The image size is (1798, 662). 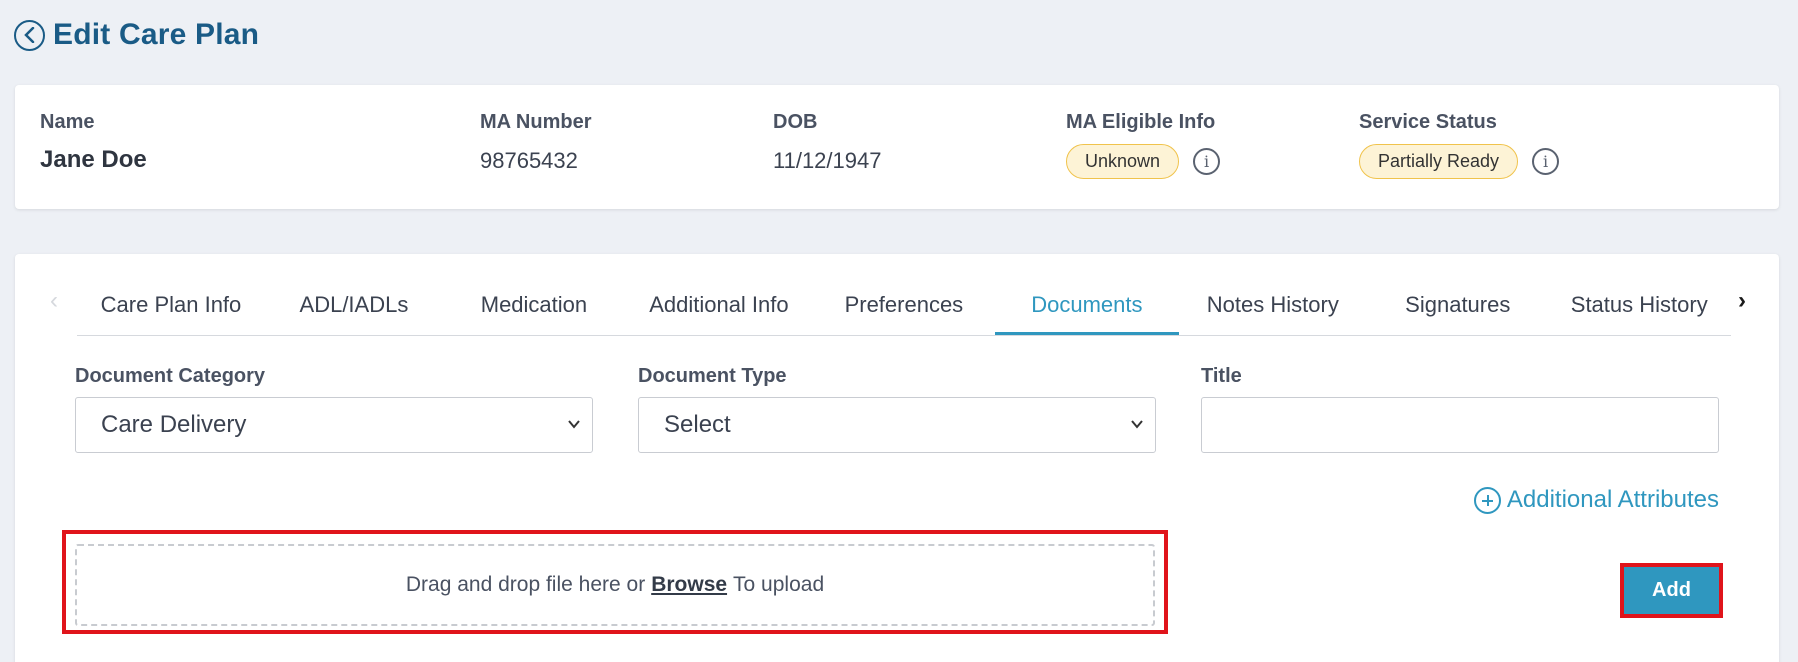 I want to click on ma-number-value: 98765432, so click(x=529, y=160).